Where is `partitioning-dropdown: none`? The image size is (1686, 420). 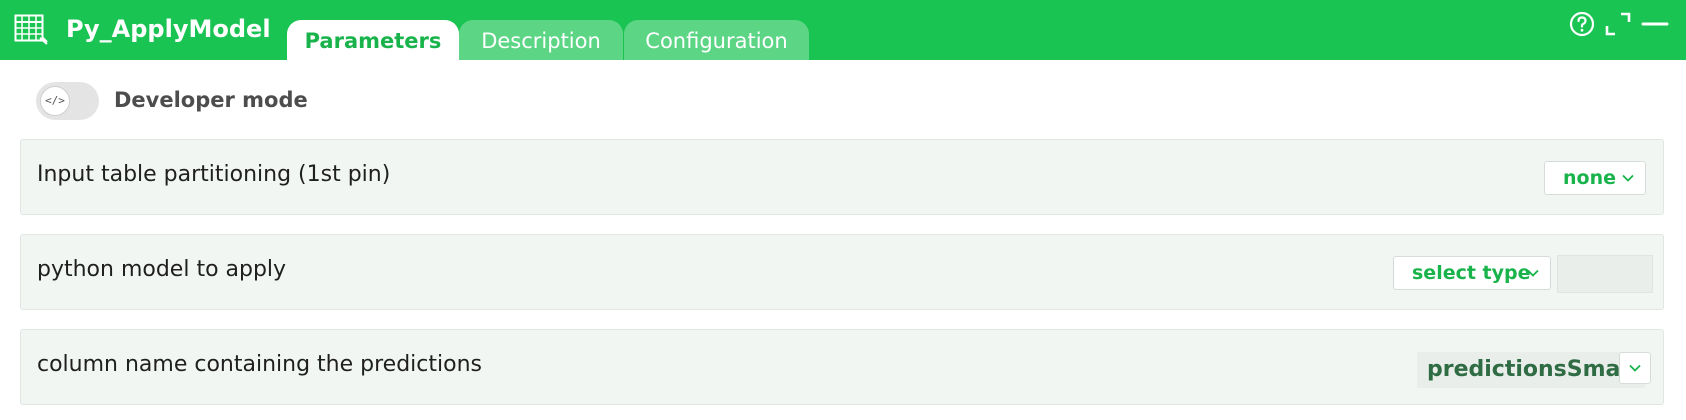
partitioning-dropdown: none is located at coordinates (1595, 178).